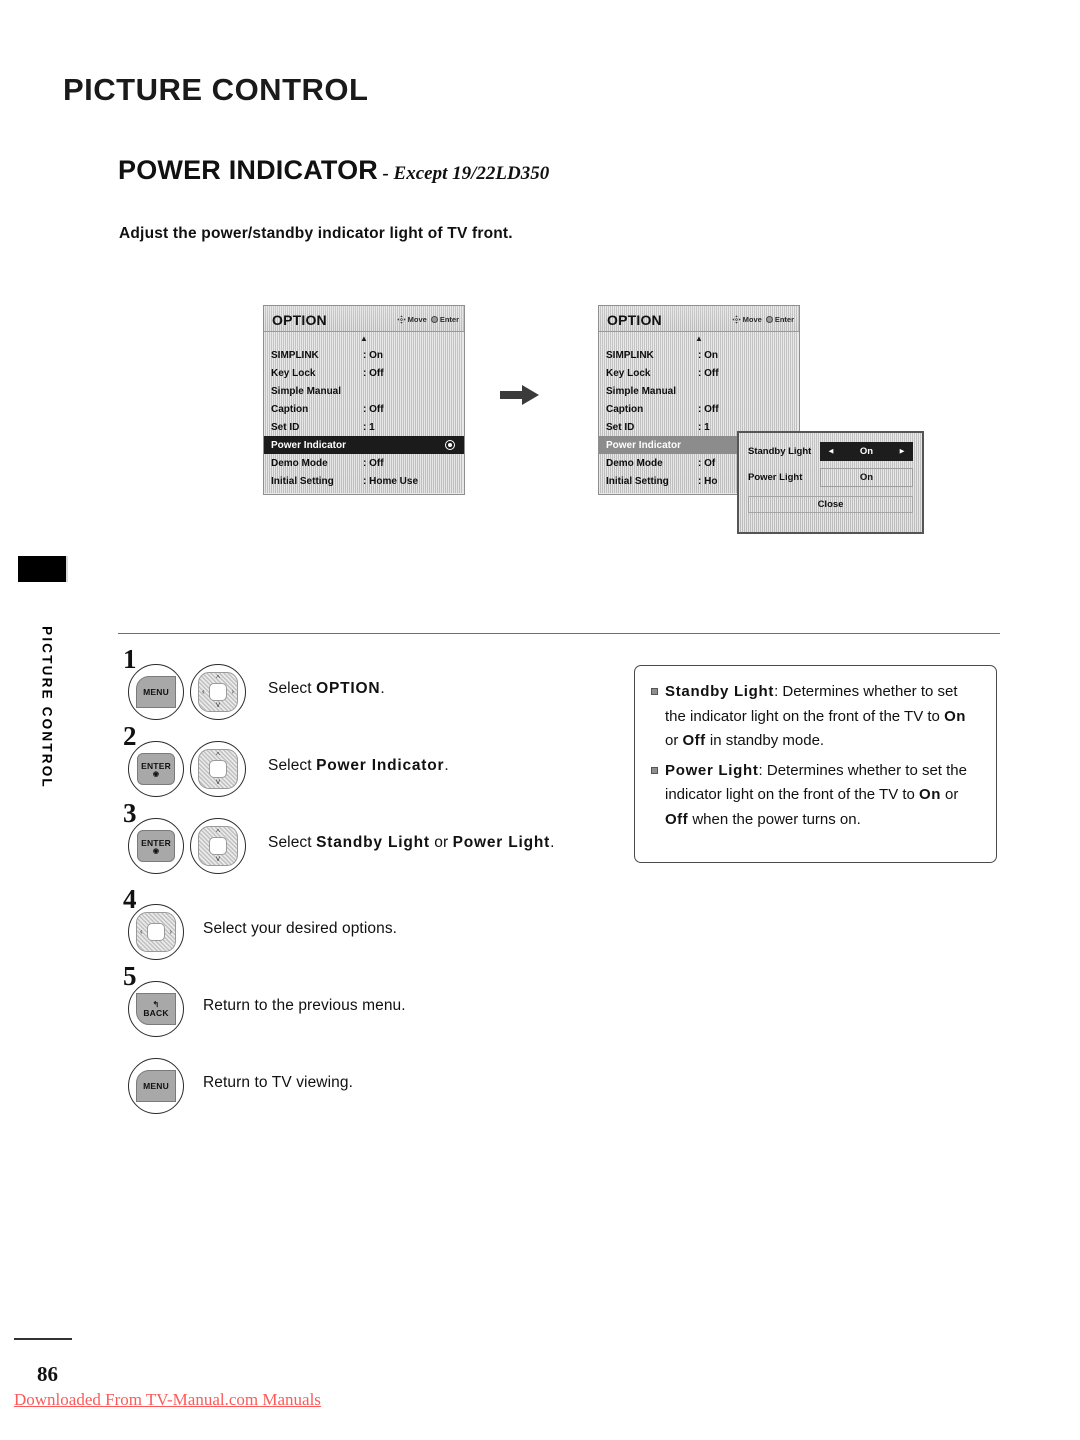 The width and height of the screenshot is (1080, 1440). What do you see at coordinates (654, 770) in the screenshot?
I see `square-bullet-icon` at bounding box center [654, 770].